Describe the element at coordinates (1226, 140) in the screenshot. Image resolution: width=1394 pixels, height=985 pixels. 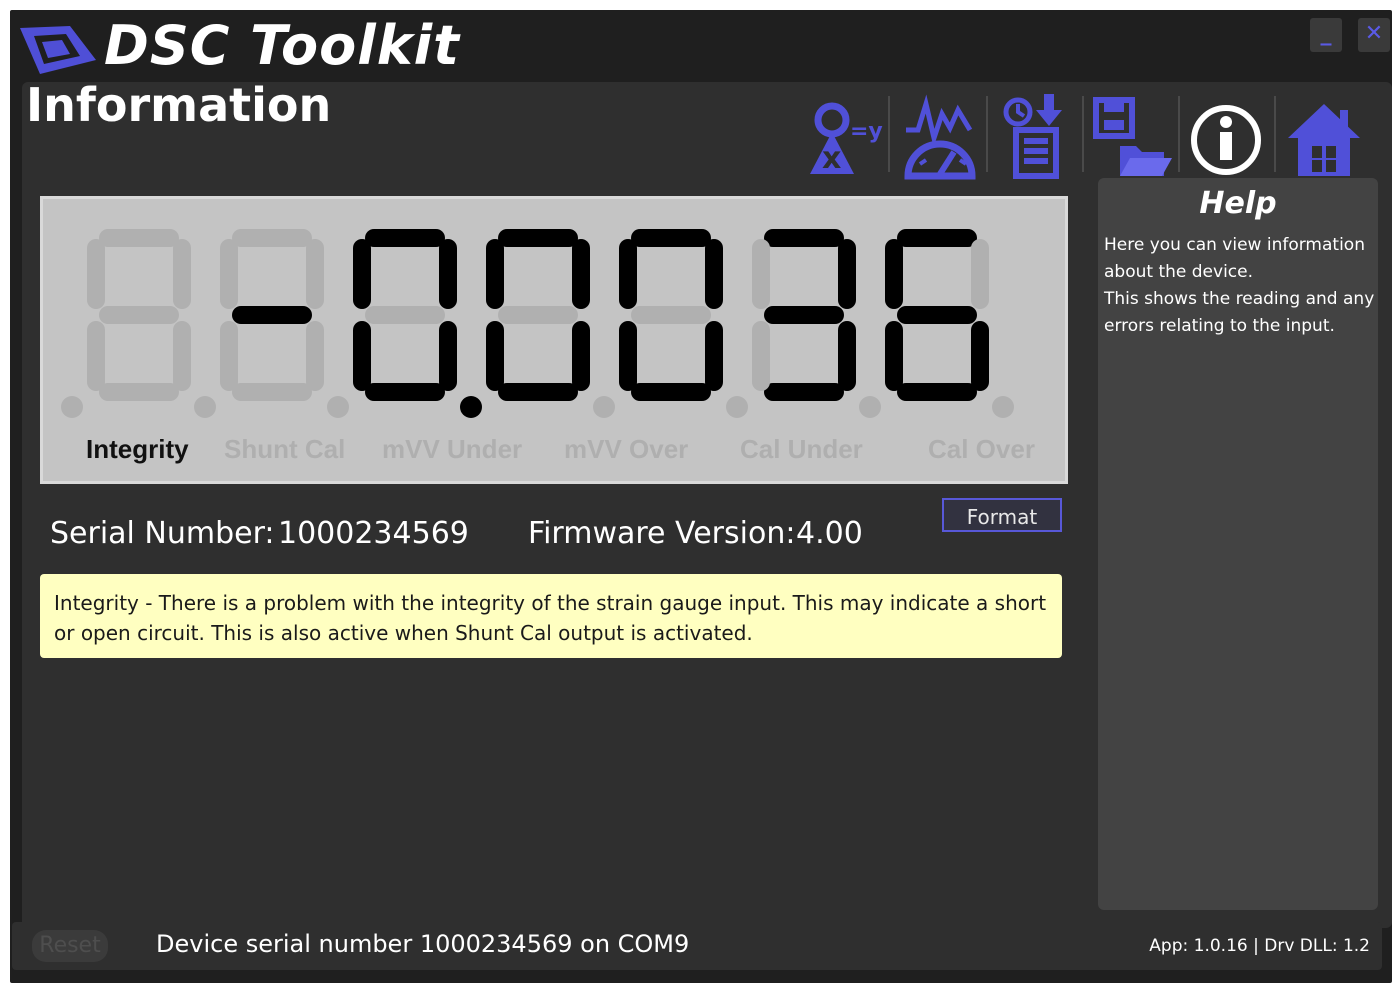
I see `info-icon` at that location.